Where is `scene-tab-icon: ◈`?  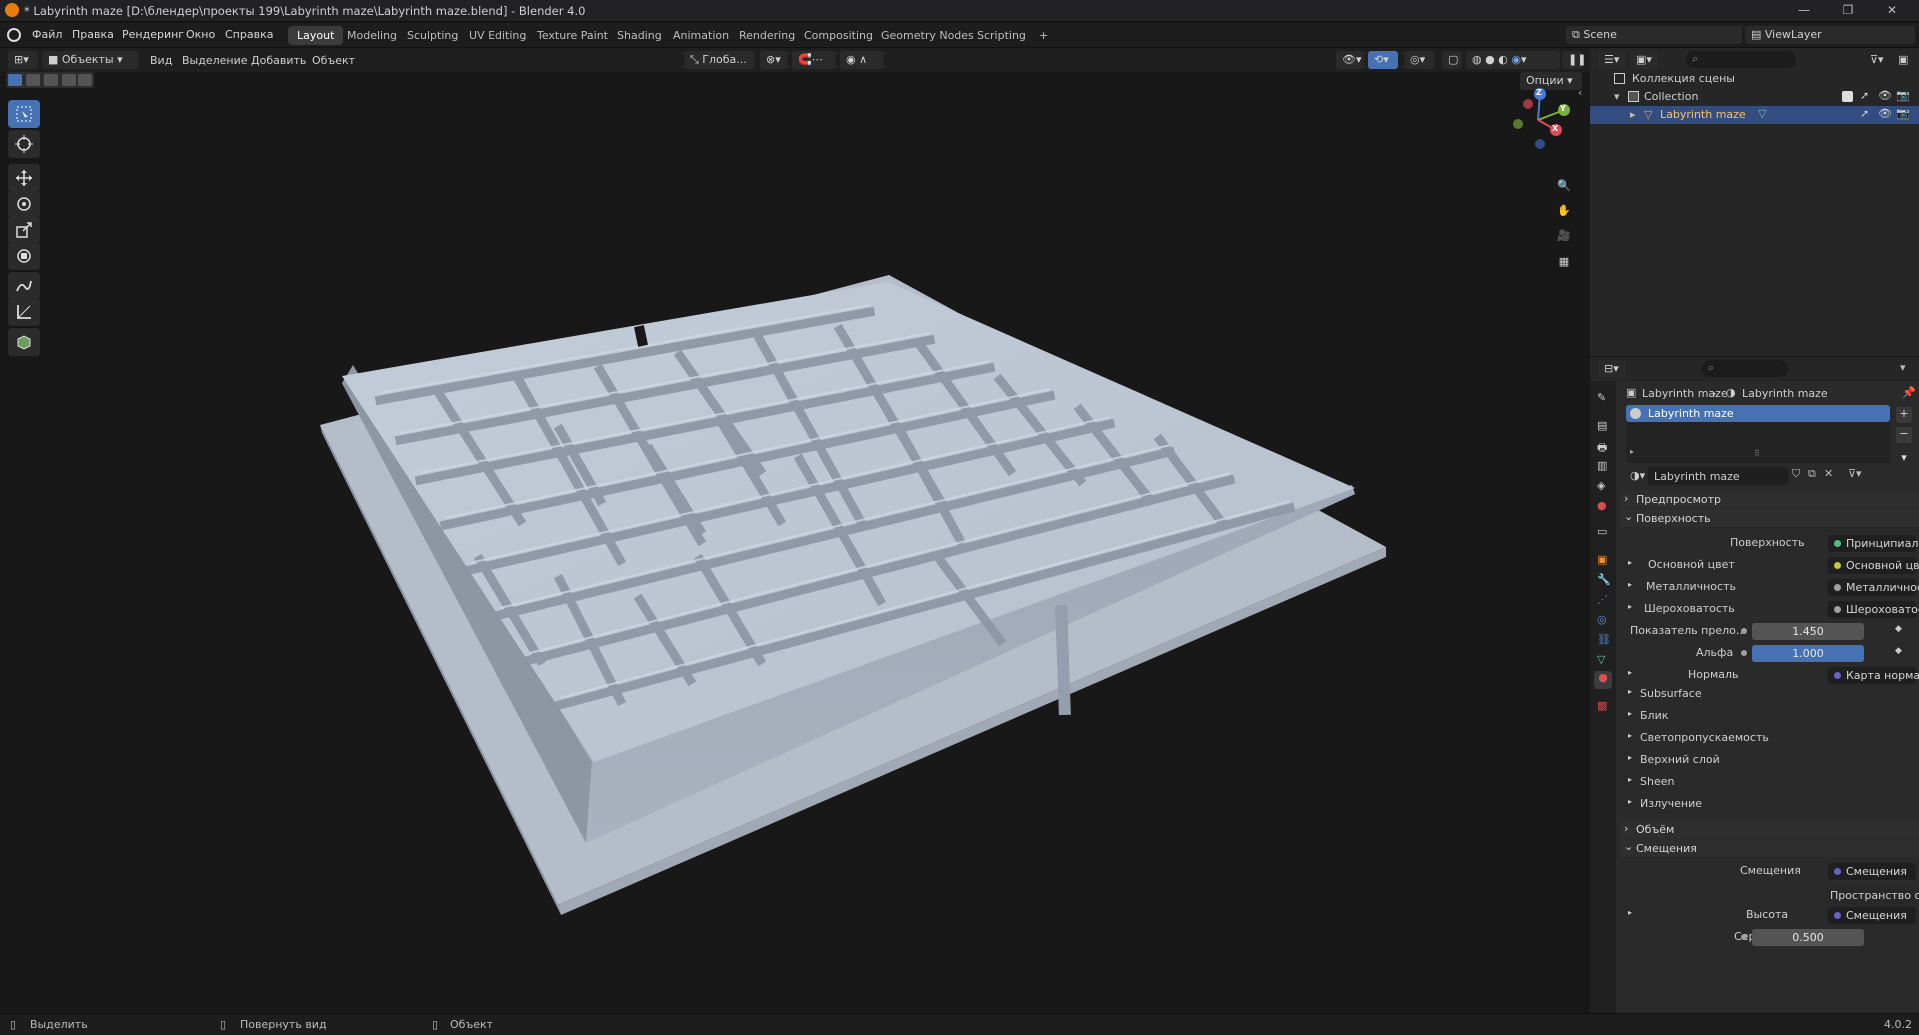
scene-tab-icon: ◈ is located at coordinates (1601, 485).